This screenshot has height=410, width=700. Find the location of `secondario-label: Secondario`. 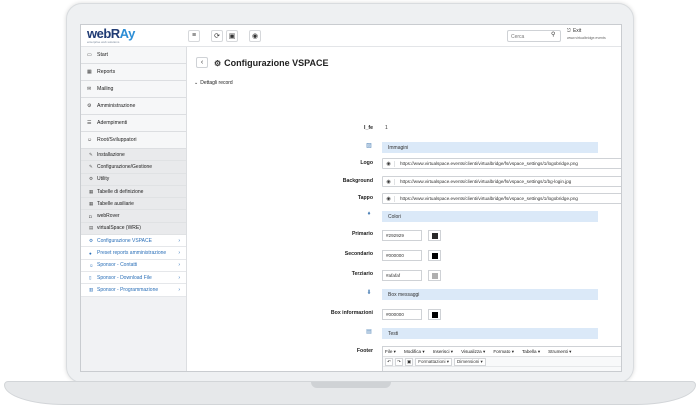

secondario-label: Secondario is located at coordinates (358, 254).